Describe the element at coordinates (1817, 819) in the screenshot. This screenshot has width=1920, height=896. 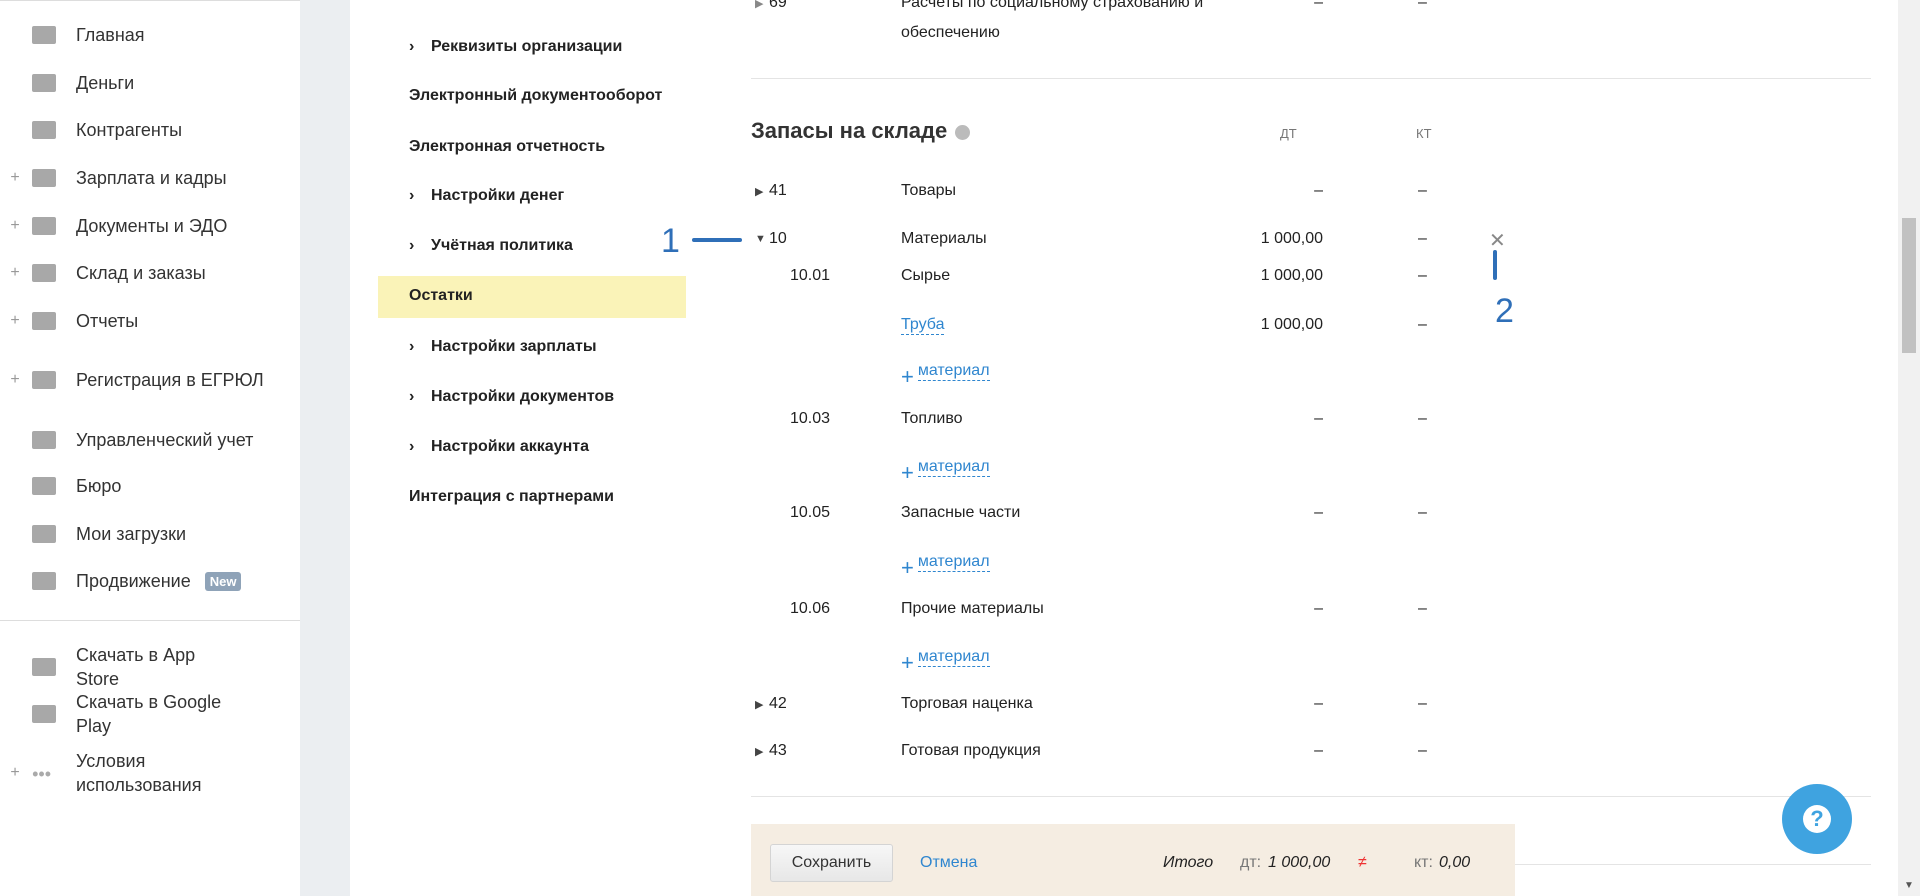
I see `help-button: ?` at that location.